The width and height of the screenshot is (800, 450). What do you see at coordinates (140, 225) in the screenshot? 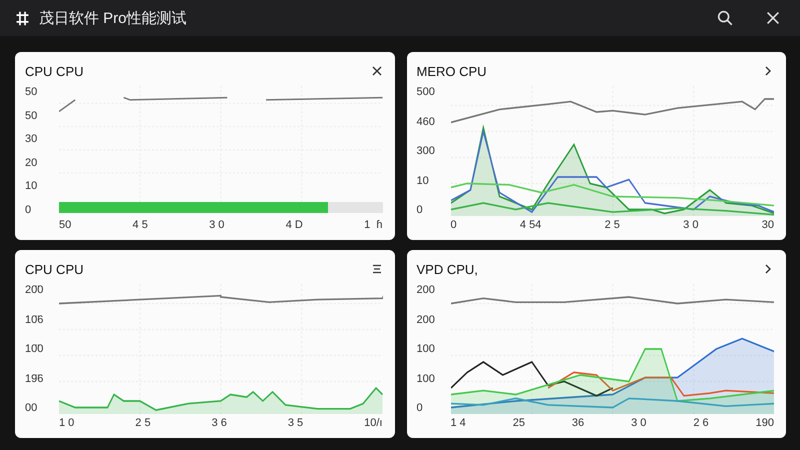
I see `axis-label: 4 5` at bounding box center [140, 225].